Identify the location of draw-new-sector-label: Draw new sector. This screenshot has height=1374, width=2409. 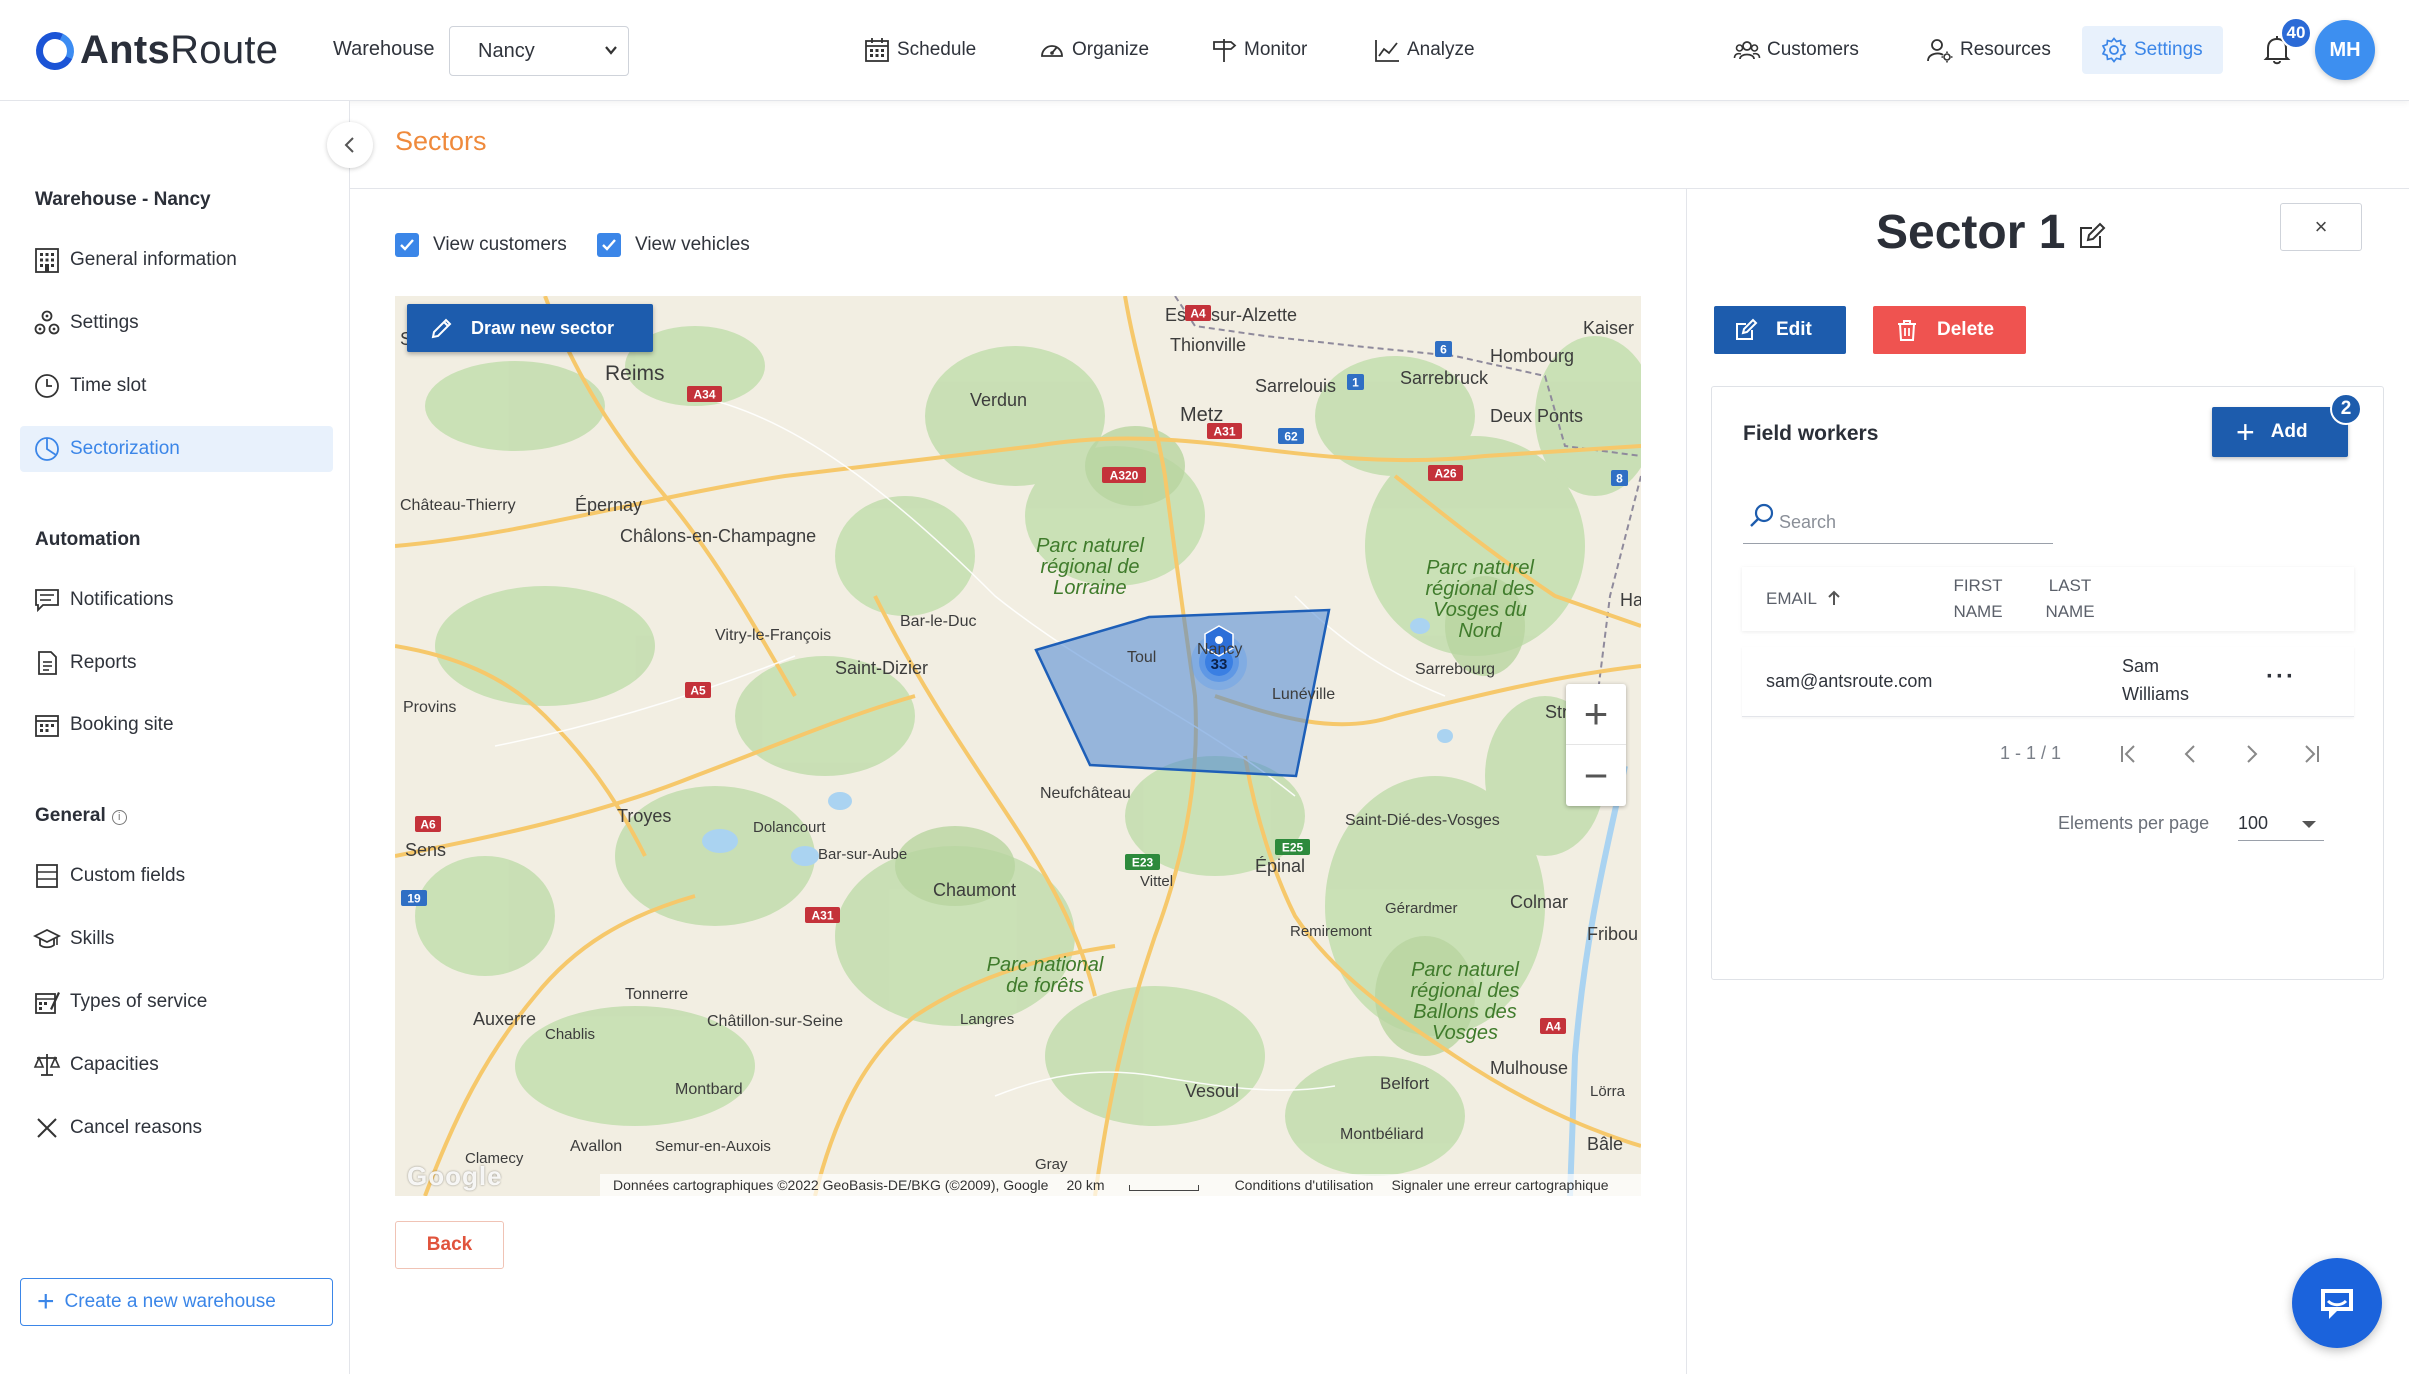
(543, 327).